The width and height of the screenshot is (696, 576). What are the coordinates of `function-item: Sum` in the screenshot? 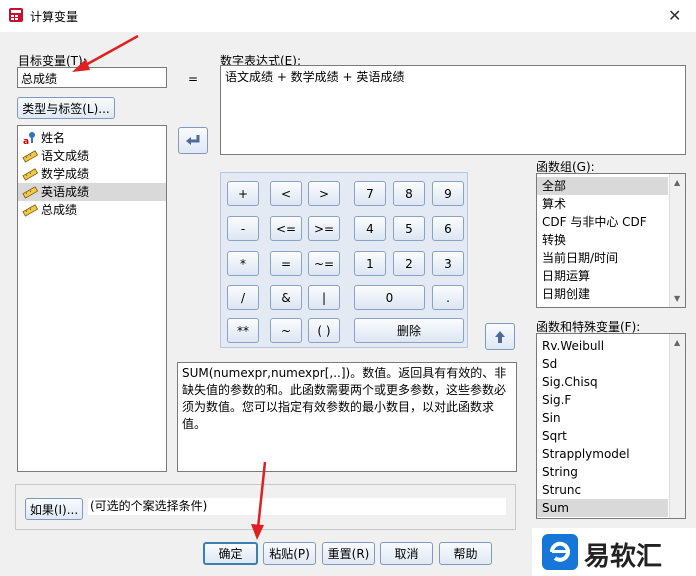 It's located at (602, 508).